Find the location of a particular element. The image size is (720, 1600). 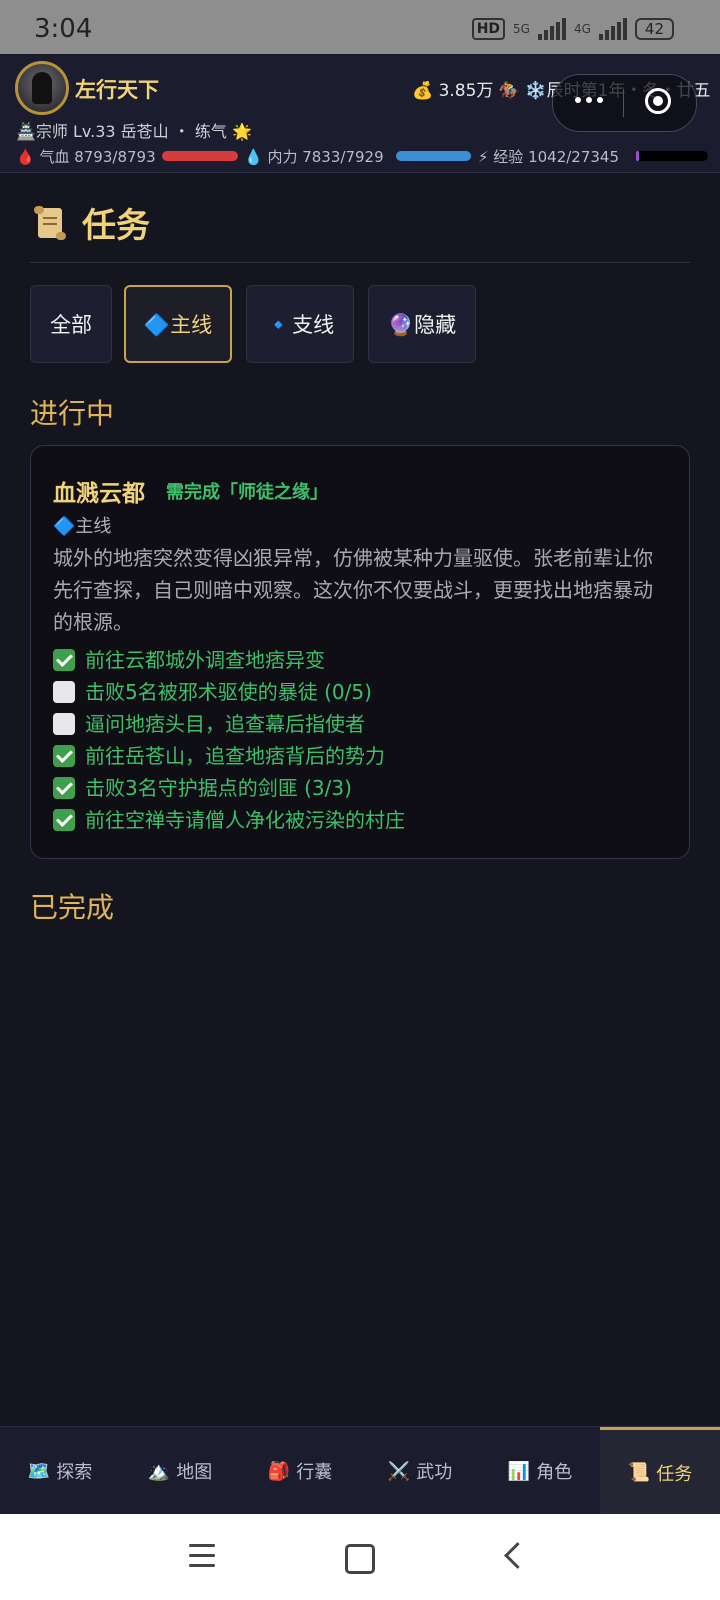

objective-text: 击败5名被邪术驱使的暴徒 (0/5) is located at coordinates (228, 692).